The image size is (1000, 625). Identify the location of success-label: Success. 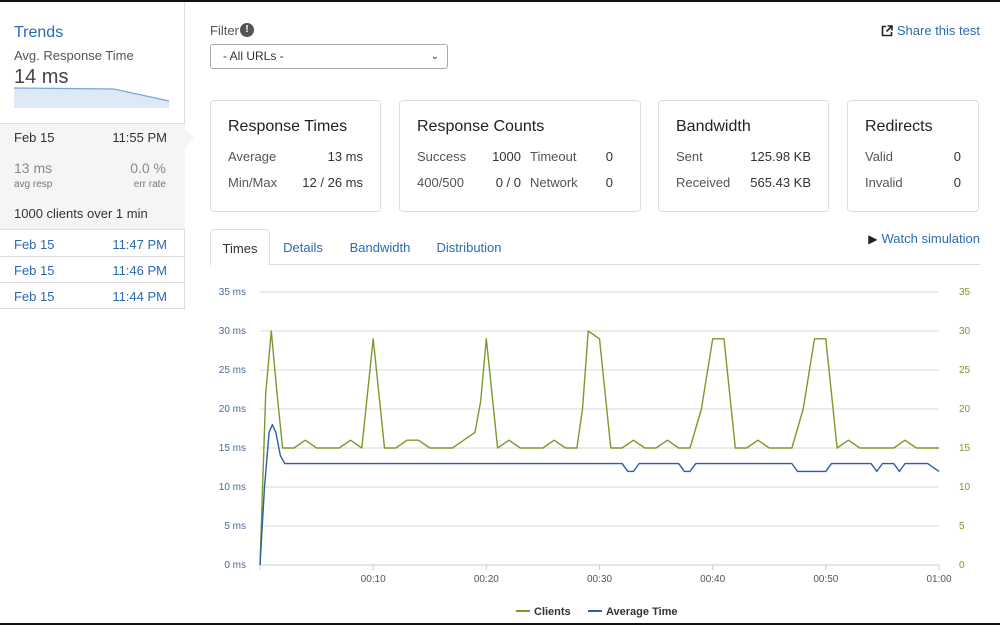
(442, 156).